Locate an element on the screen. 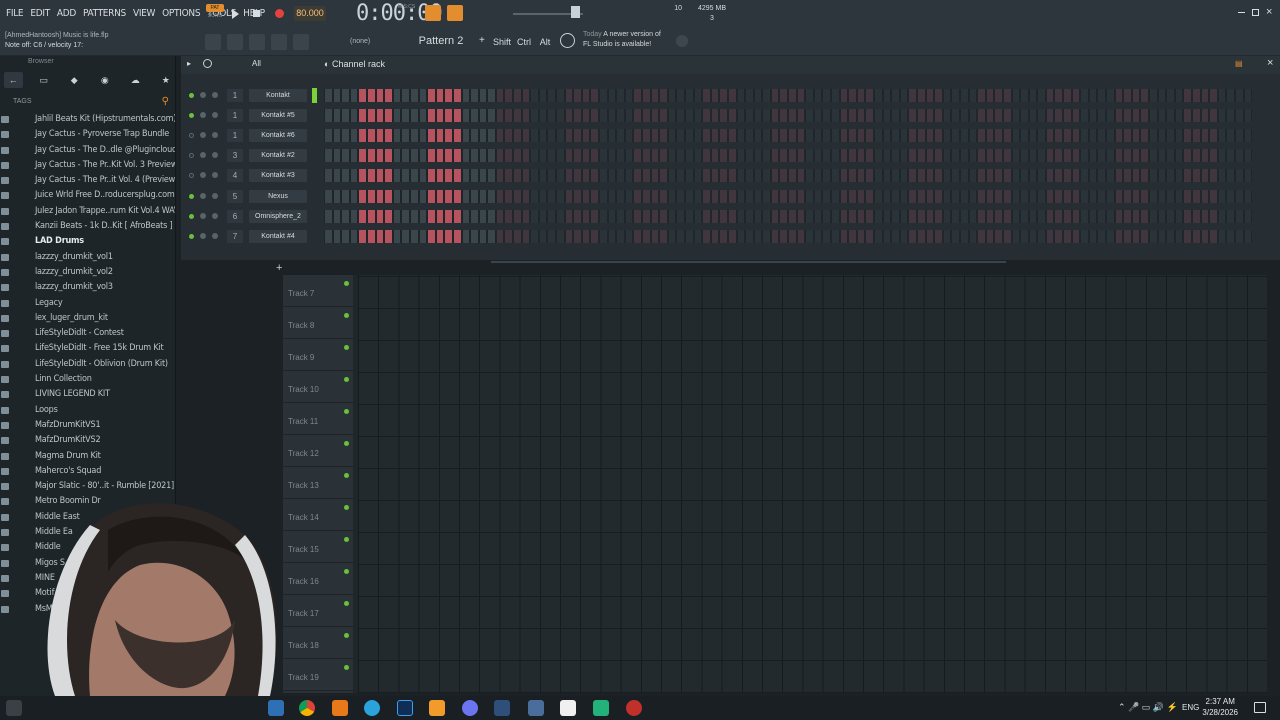  arrow-icon: ▸ is located at coordinates (189, 63).